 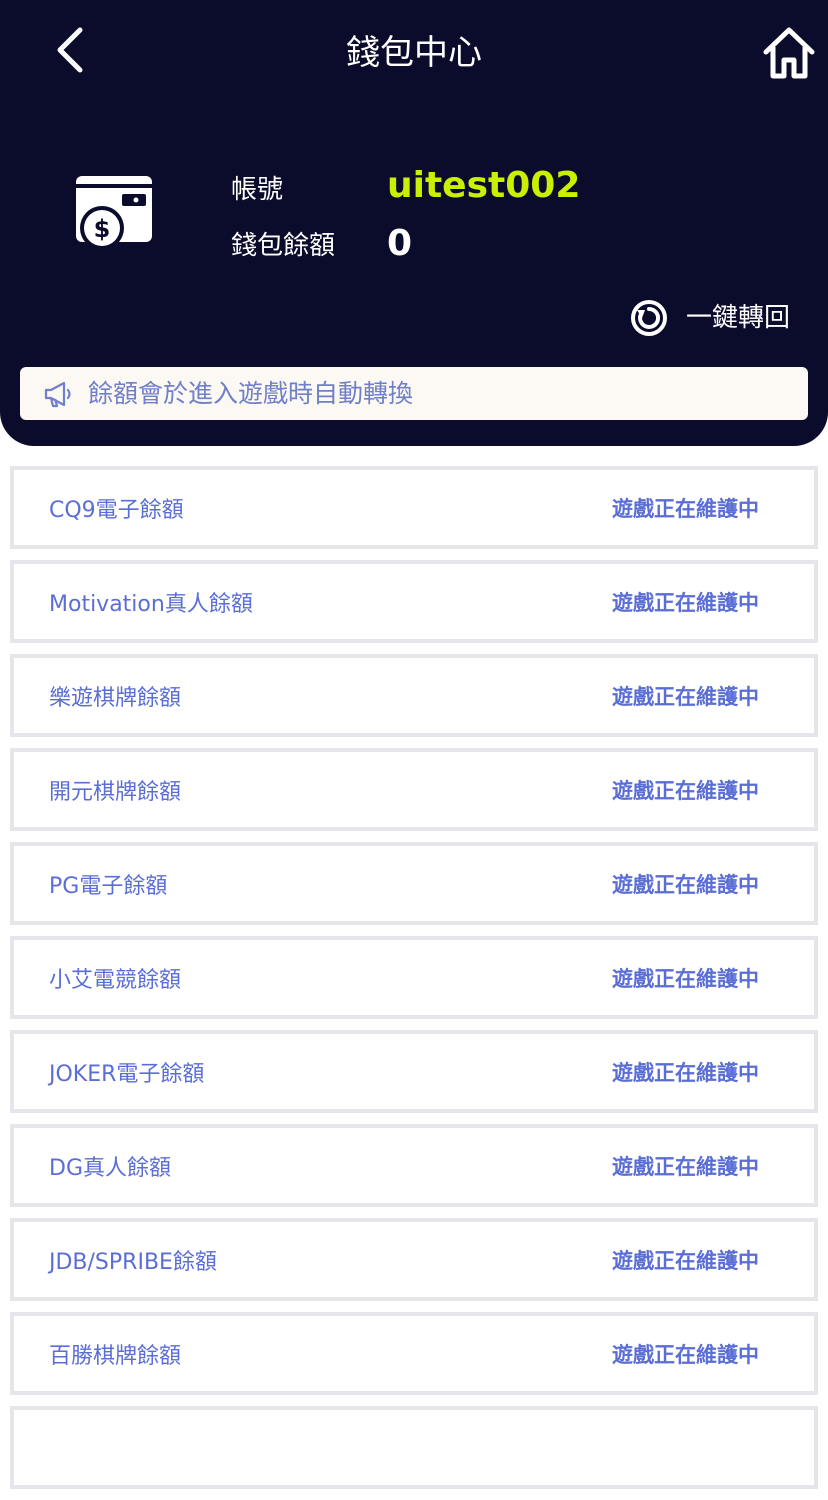 I want to click on game-name: 樂遊棋牌餘額, so click(x=115, y=698).